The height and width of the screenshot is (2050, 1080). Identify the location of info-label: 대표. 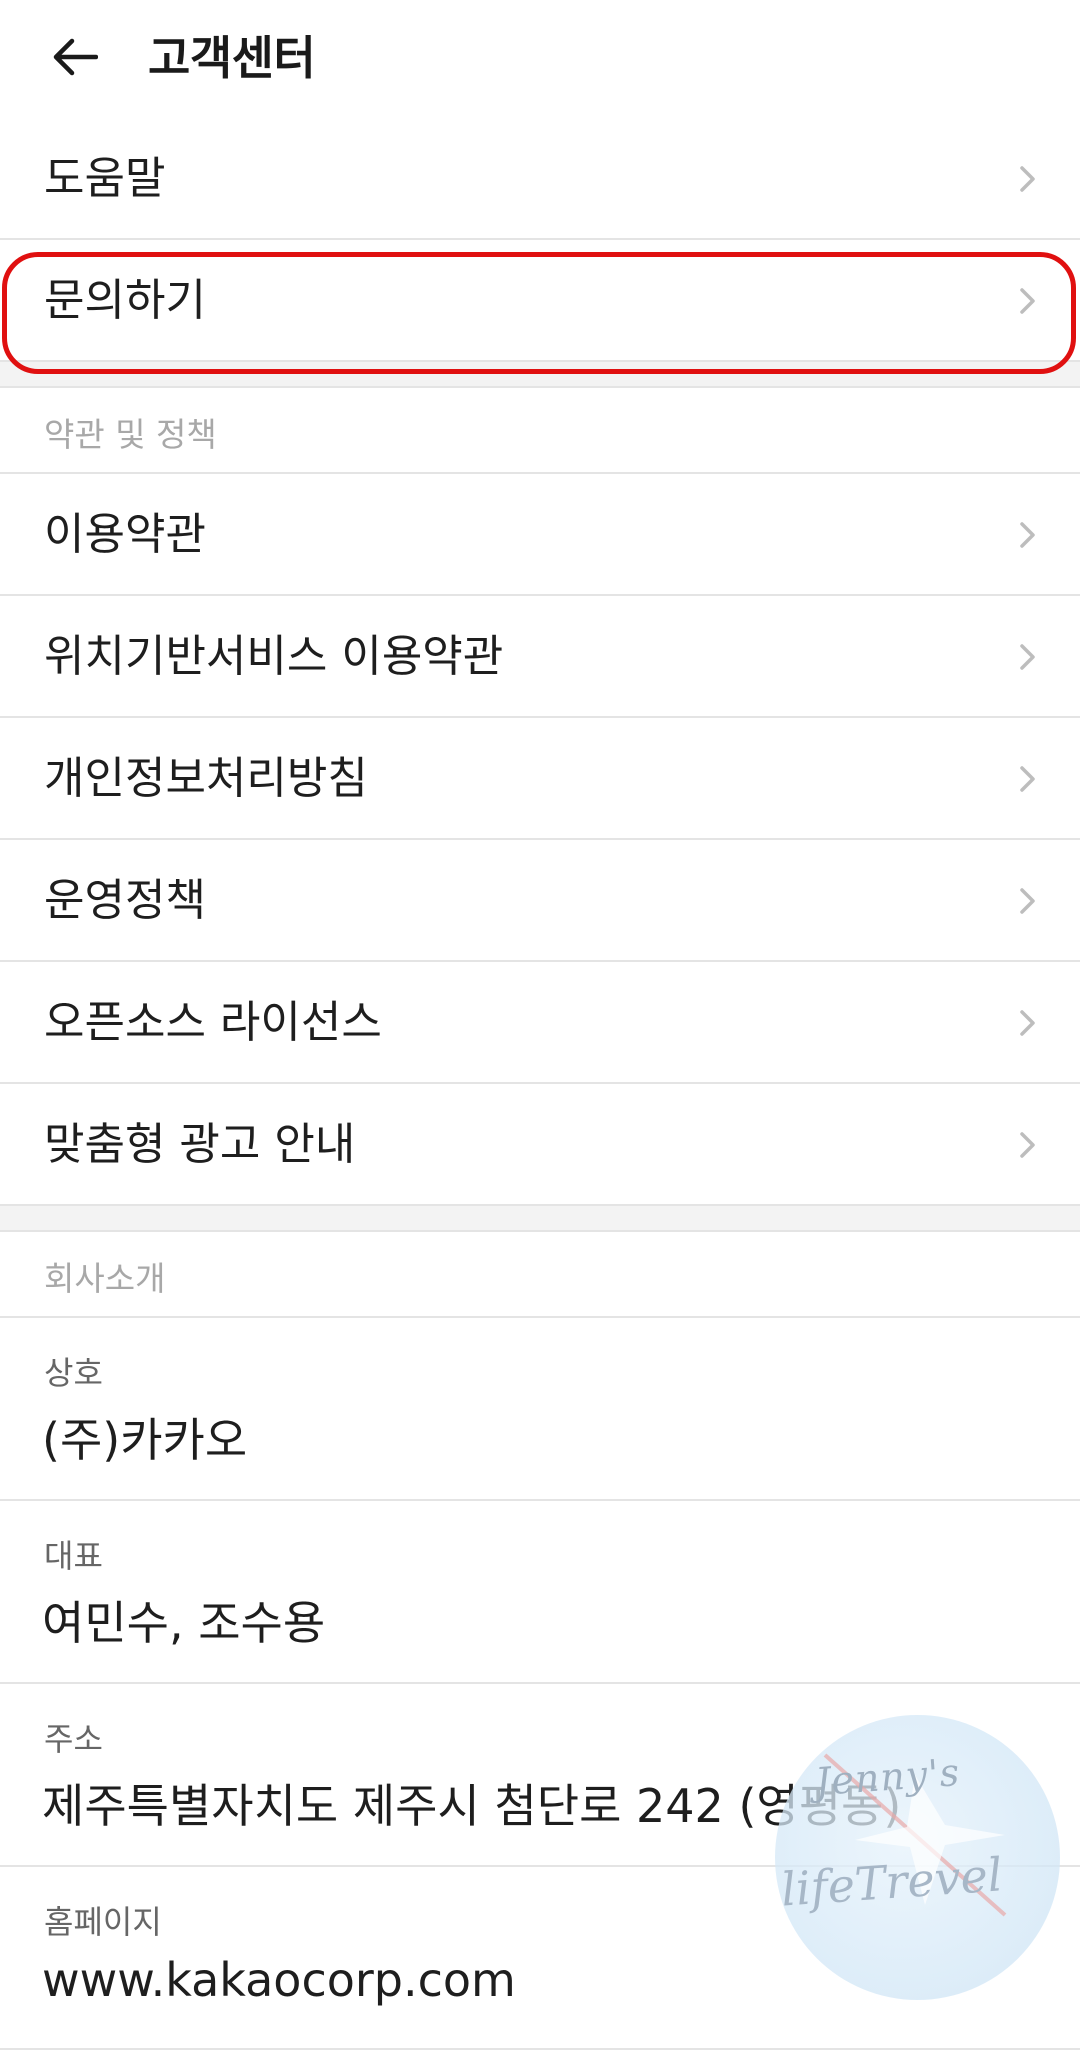
(73, 1556).